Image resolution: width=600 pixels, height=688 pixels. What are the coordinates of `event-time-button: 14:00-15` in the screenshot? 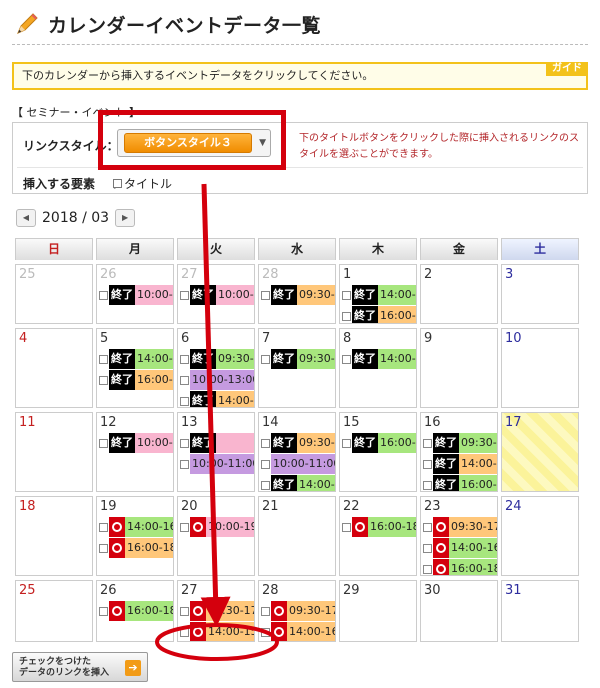 It's located at (230, 631).